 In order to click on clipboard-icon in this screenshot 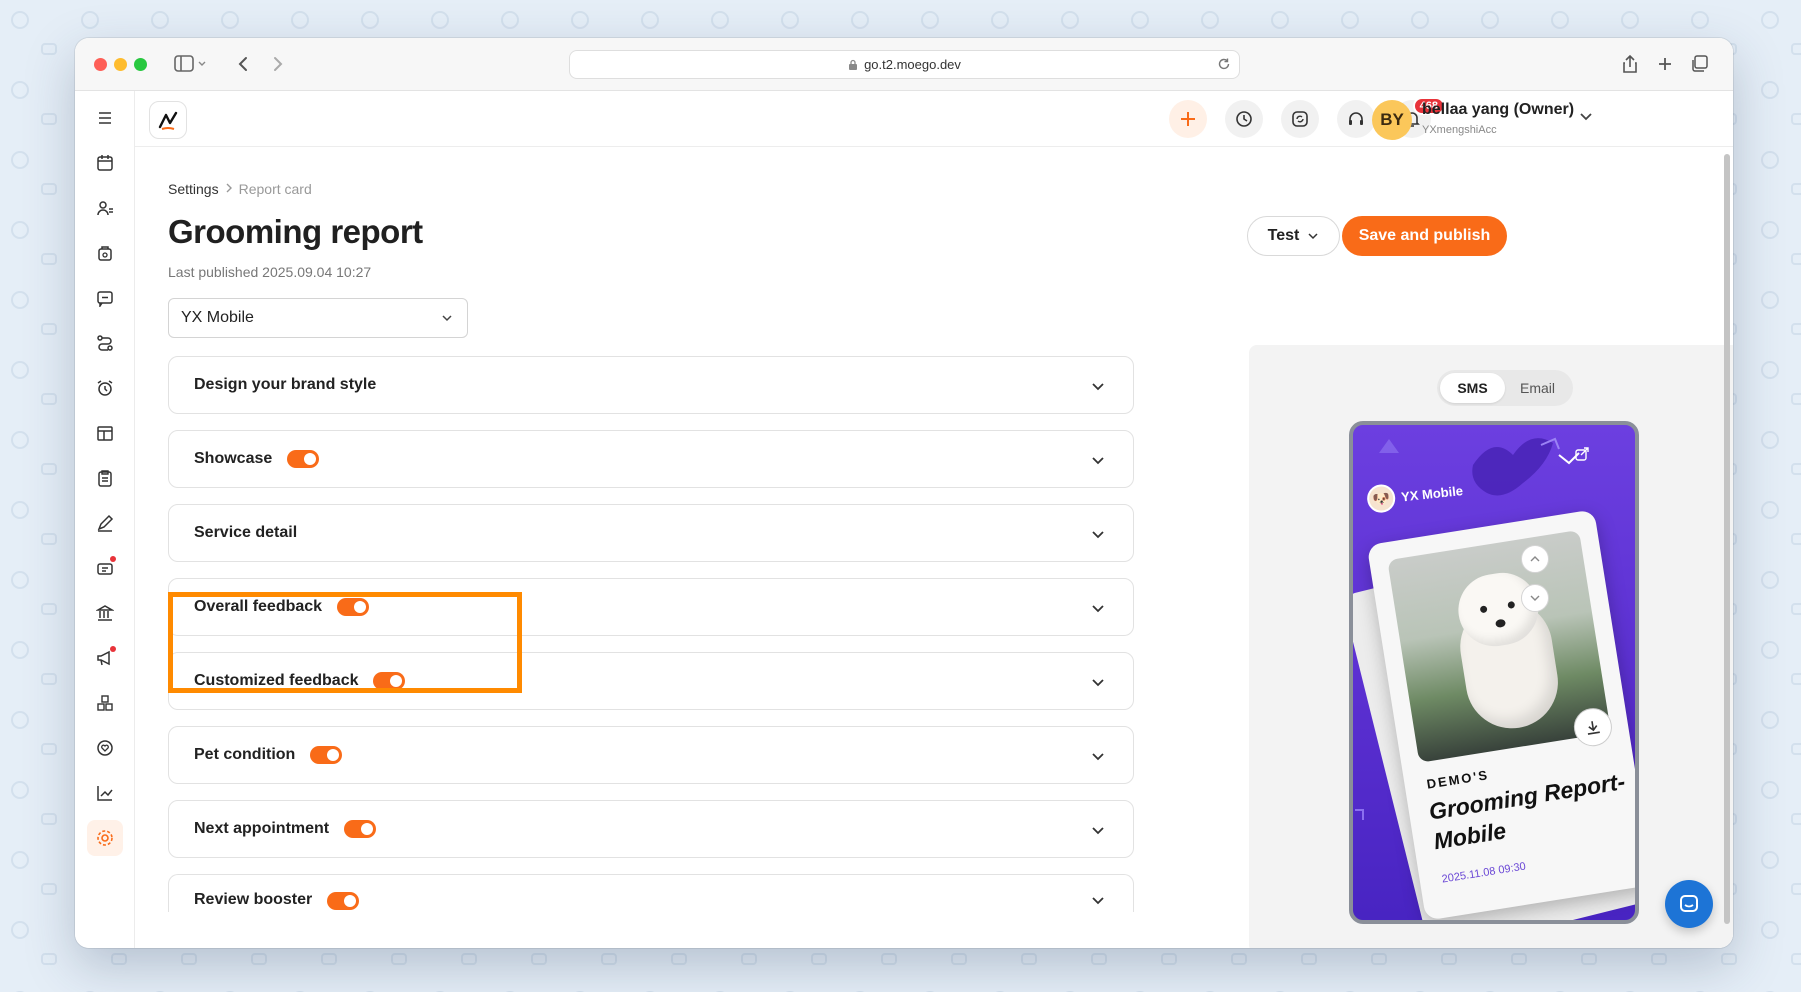, I will do `click(105, 478)`.